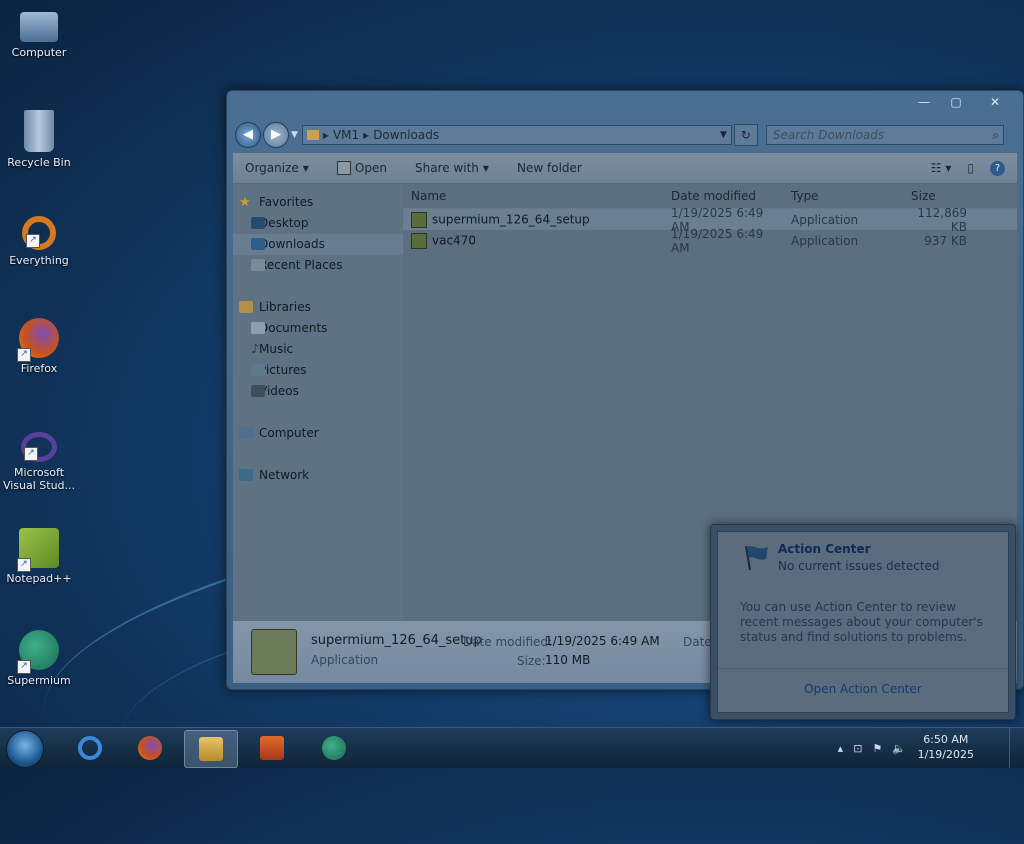  Describe the element at coordinates (995, 135) in the screenshot. I see `search-icon: ⌕` at that location.